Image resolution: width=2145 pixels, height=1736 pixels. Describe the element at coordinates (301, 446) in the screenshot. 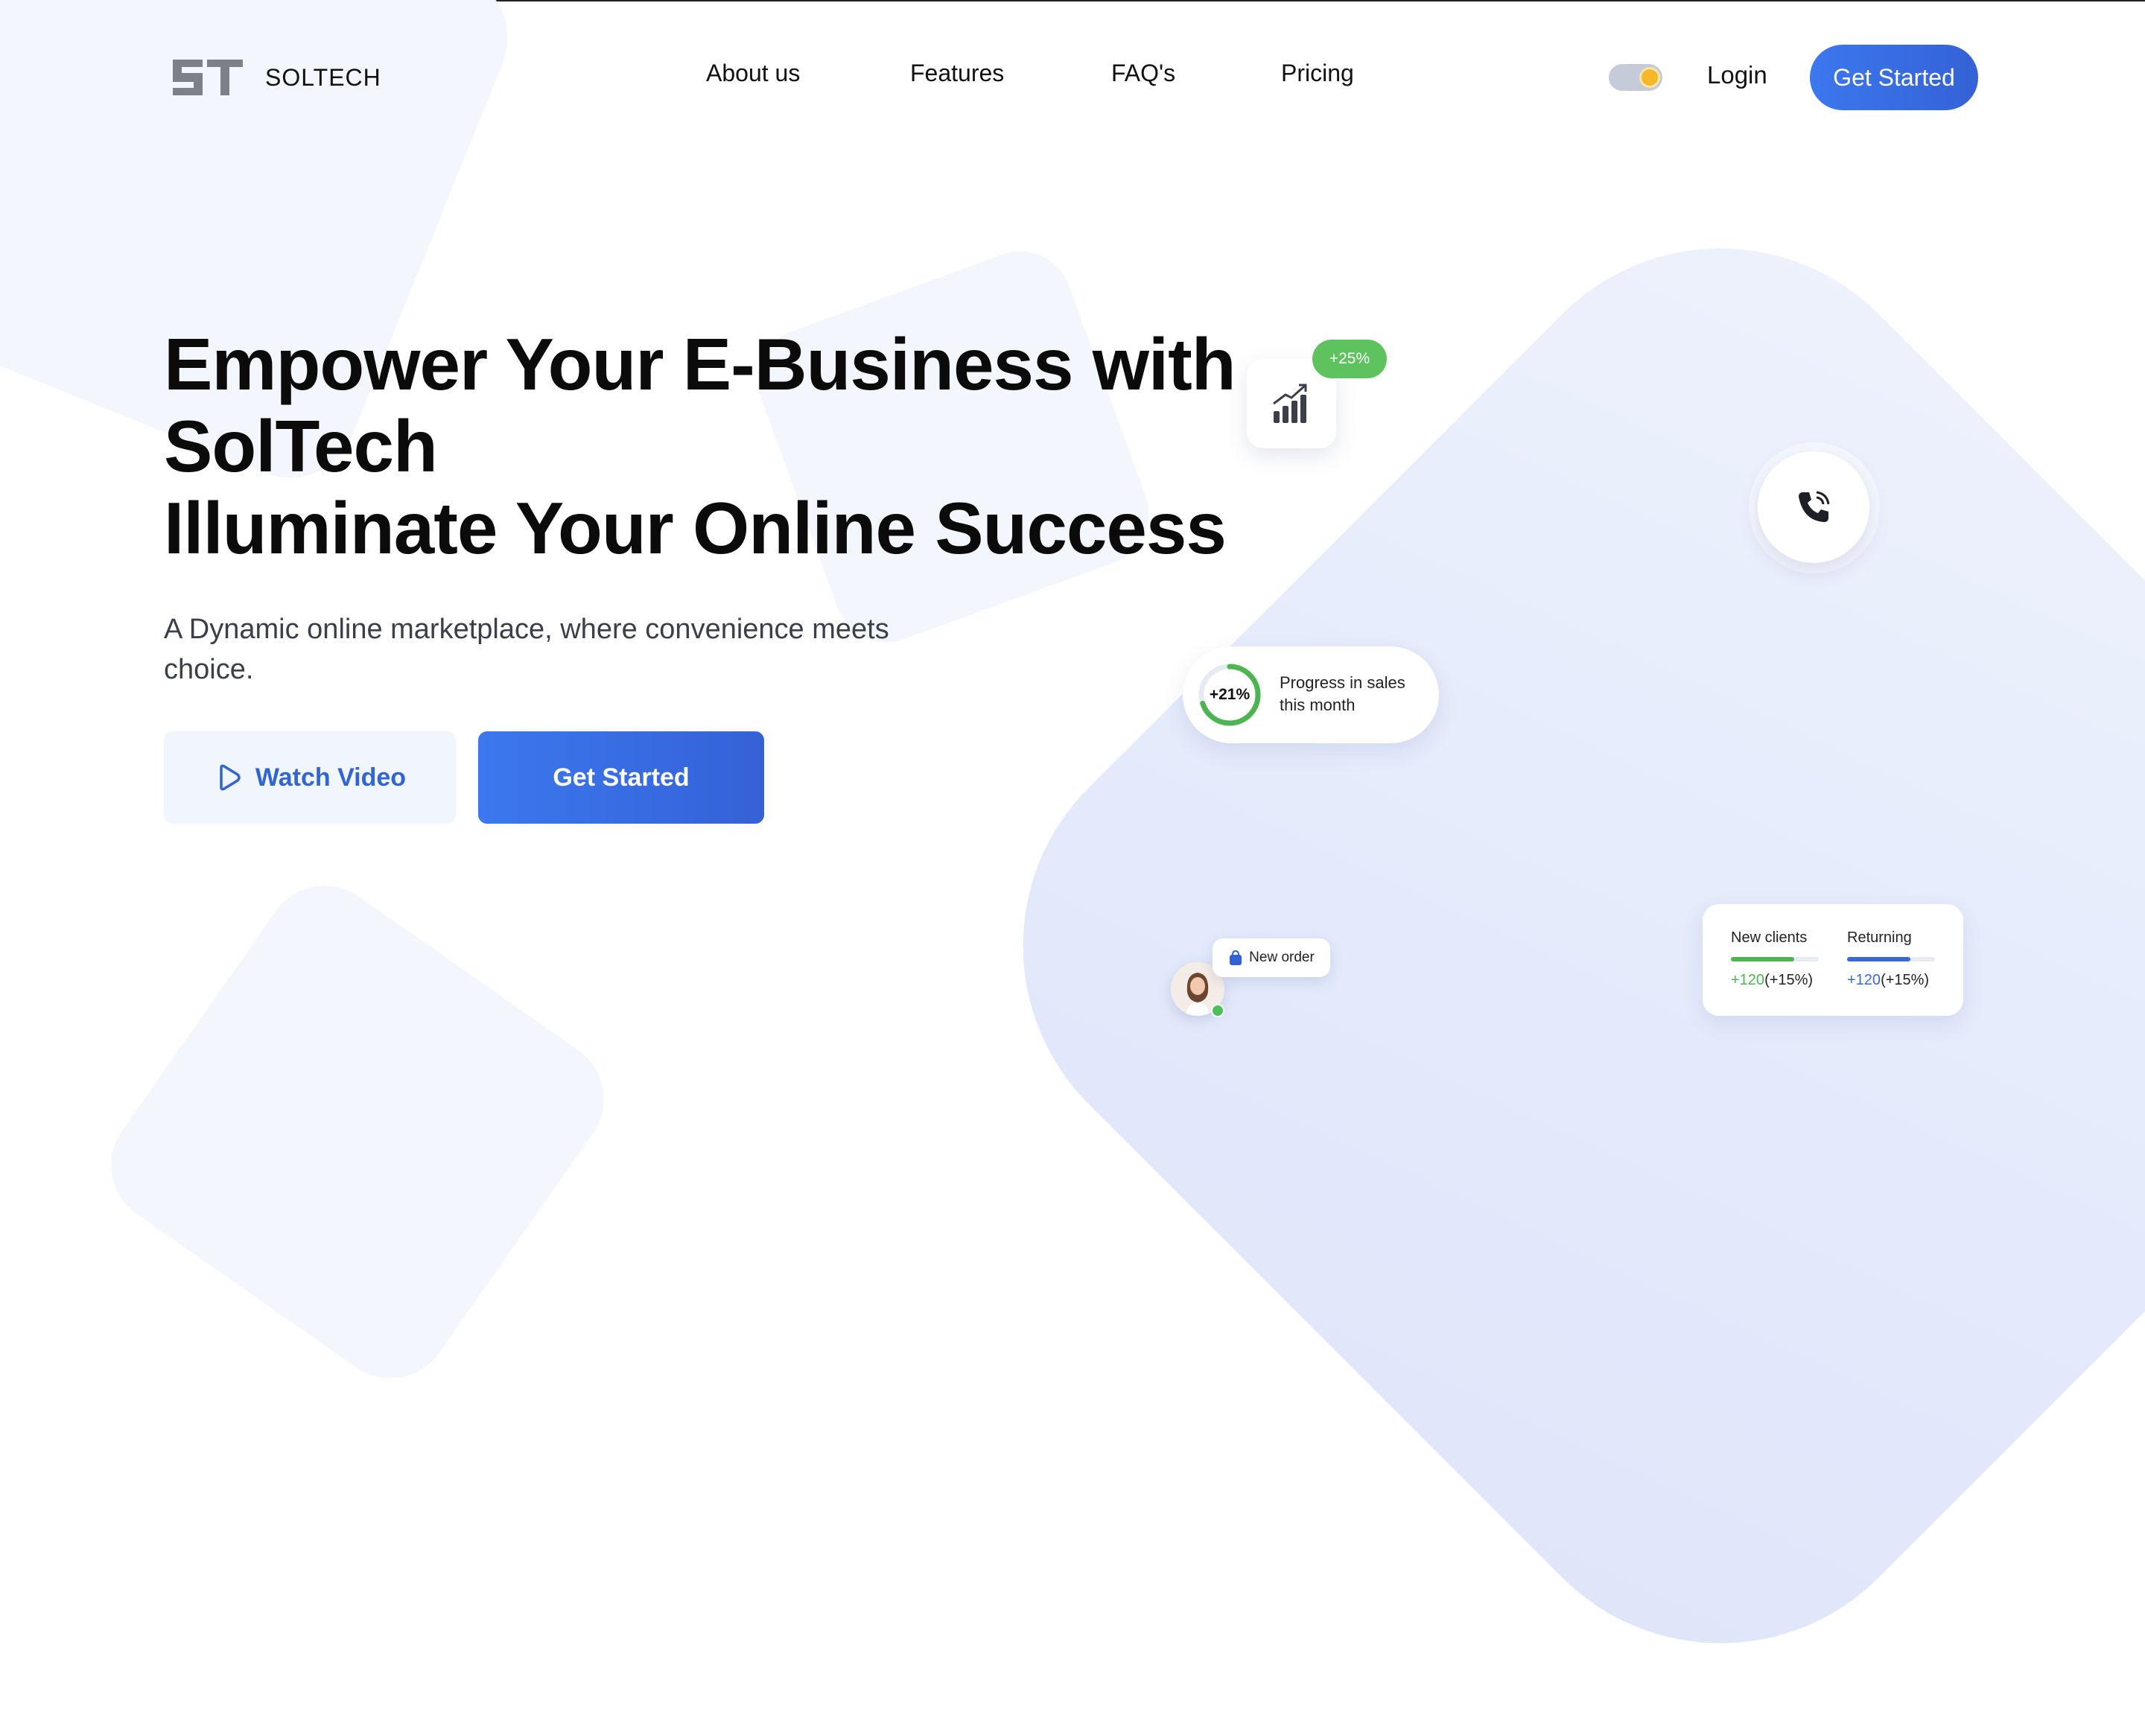

I see `hero-title-line: SolTech` at that location.